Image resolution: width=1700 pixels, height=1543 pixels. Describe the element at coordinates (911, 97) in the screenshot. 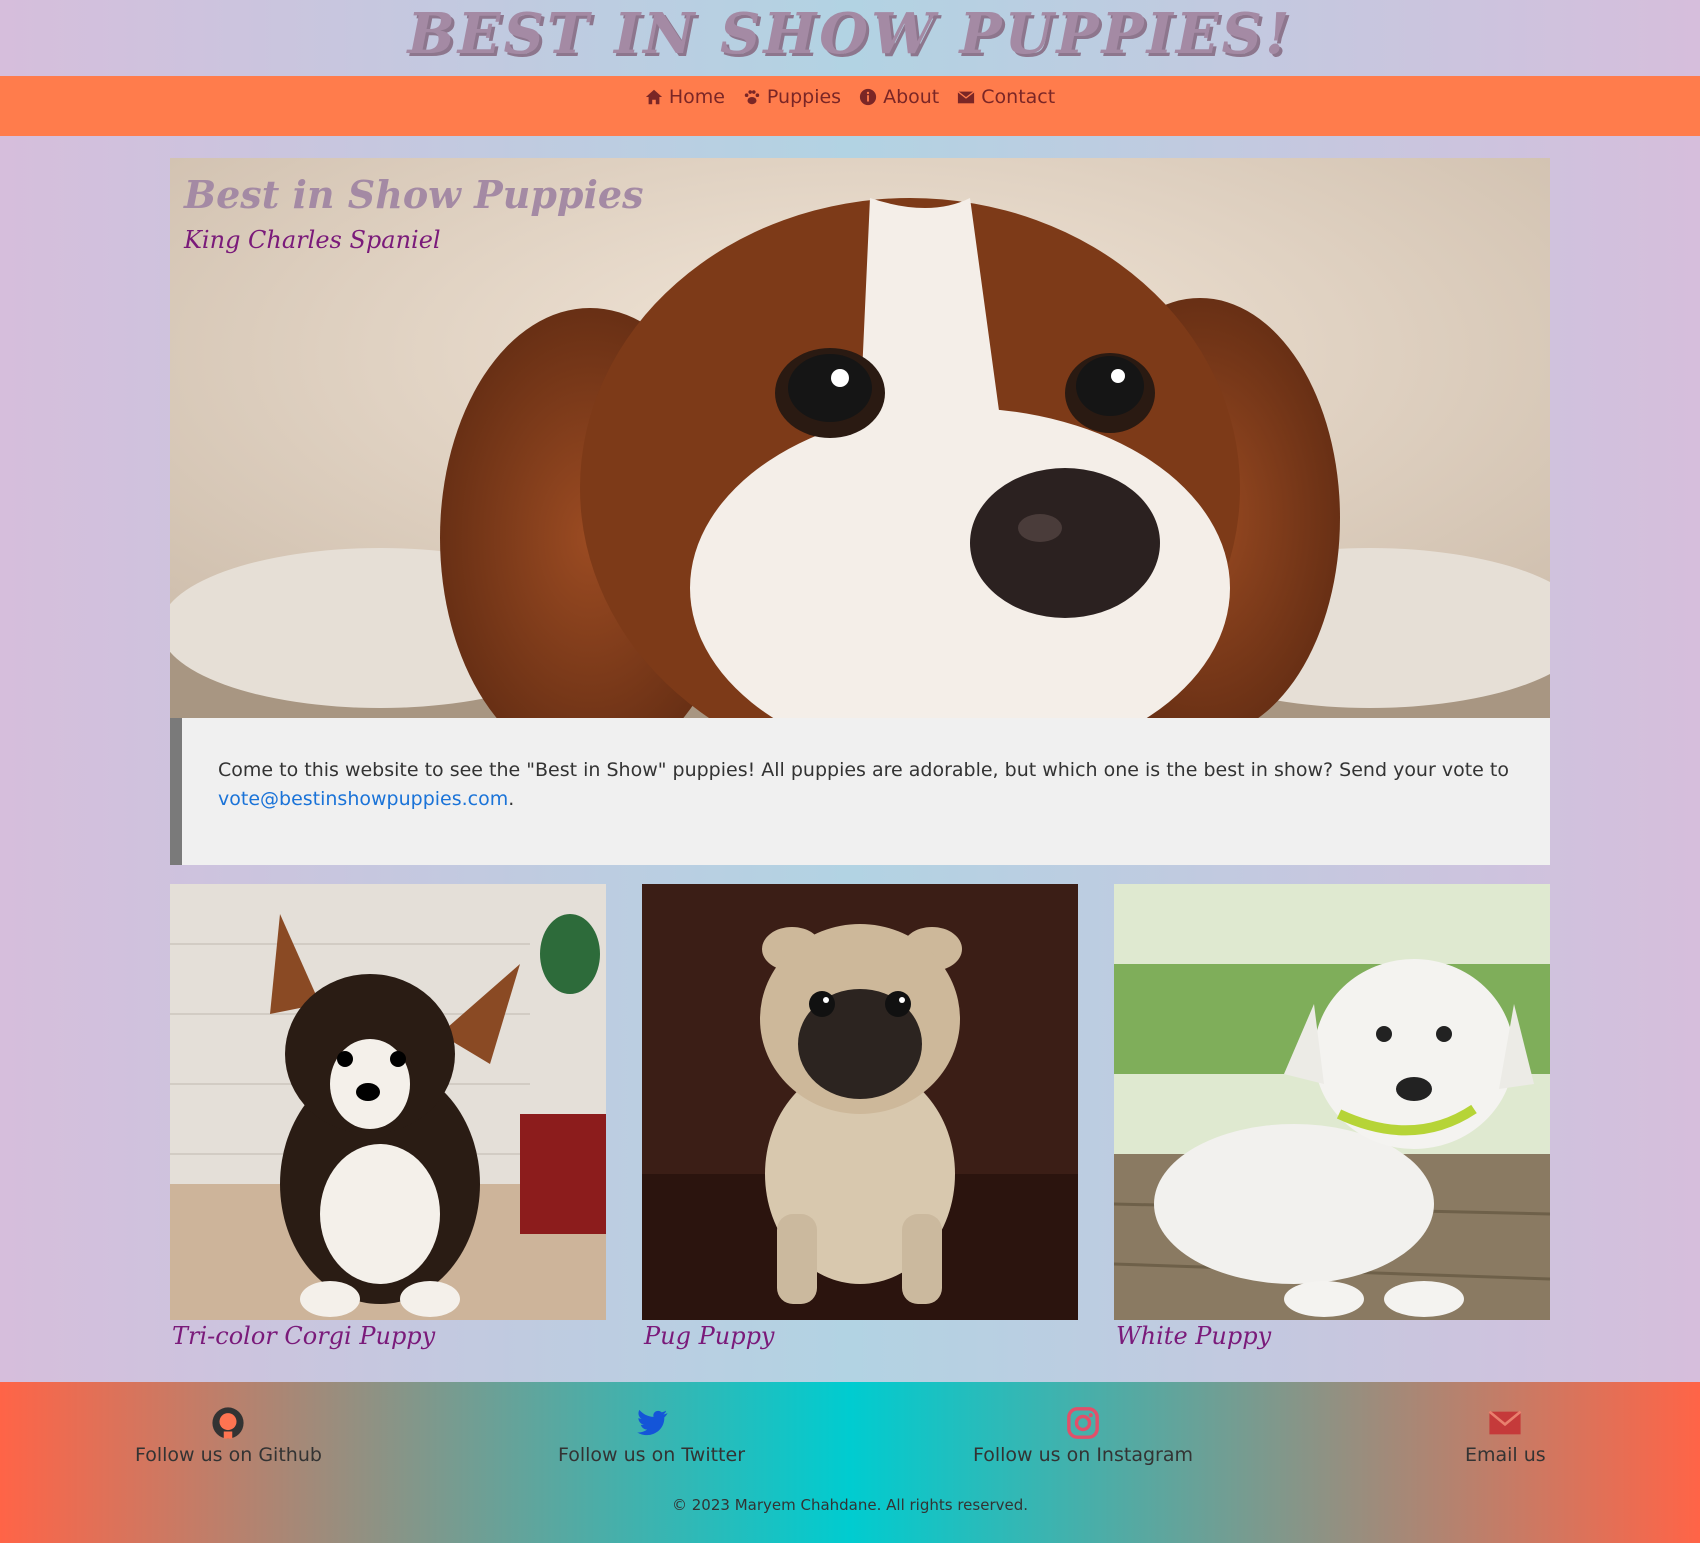

I see `nav-about-label: About` at that location.